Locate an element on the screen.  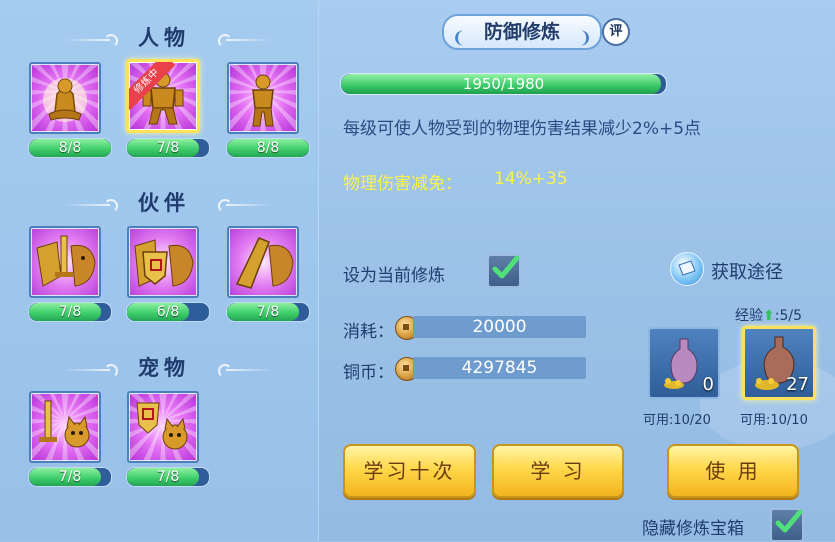
partner-gauntlet-icon is located at coordinates (263, 262).